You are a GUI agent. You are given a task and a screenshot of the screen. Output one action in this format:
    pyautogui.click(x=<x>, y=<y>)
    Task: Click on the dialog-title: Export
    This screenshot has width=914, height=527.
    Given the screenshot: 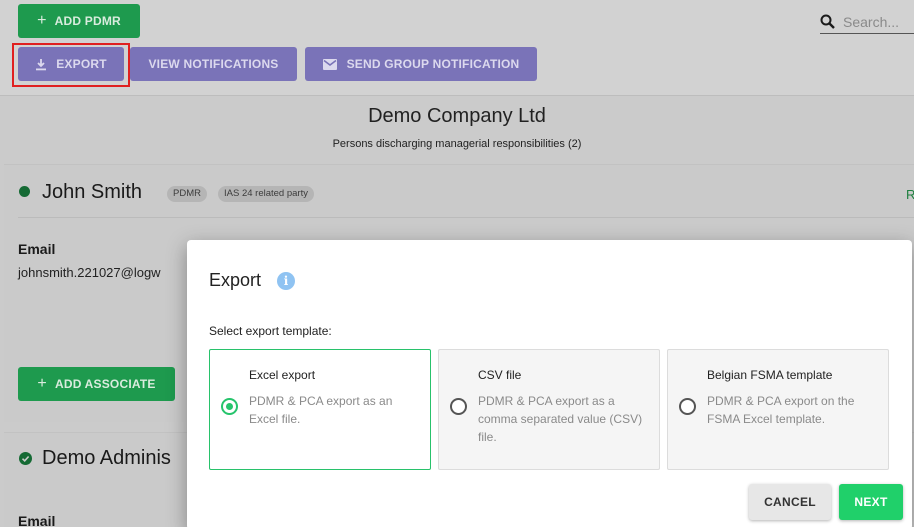 What is the action you would take?
    pyautogui.click(x=235, y=280)
    